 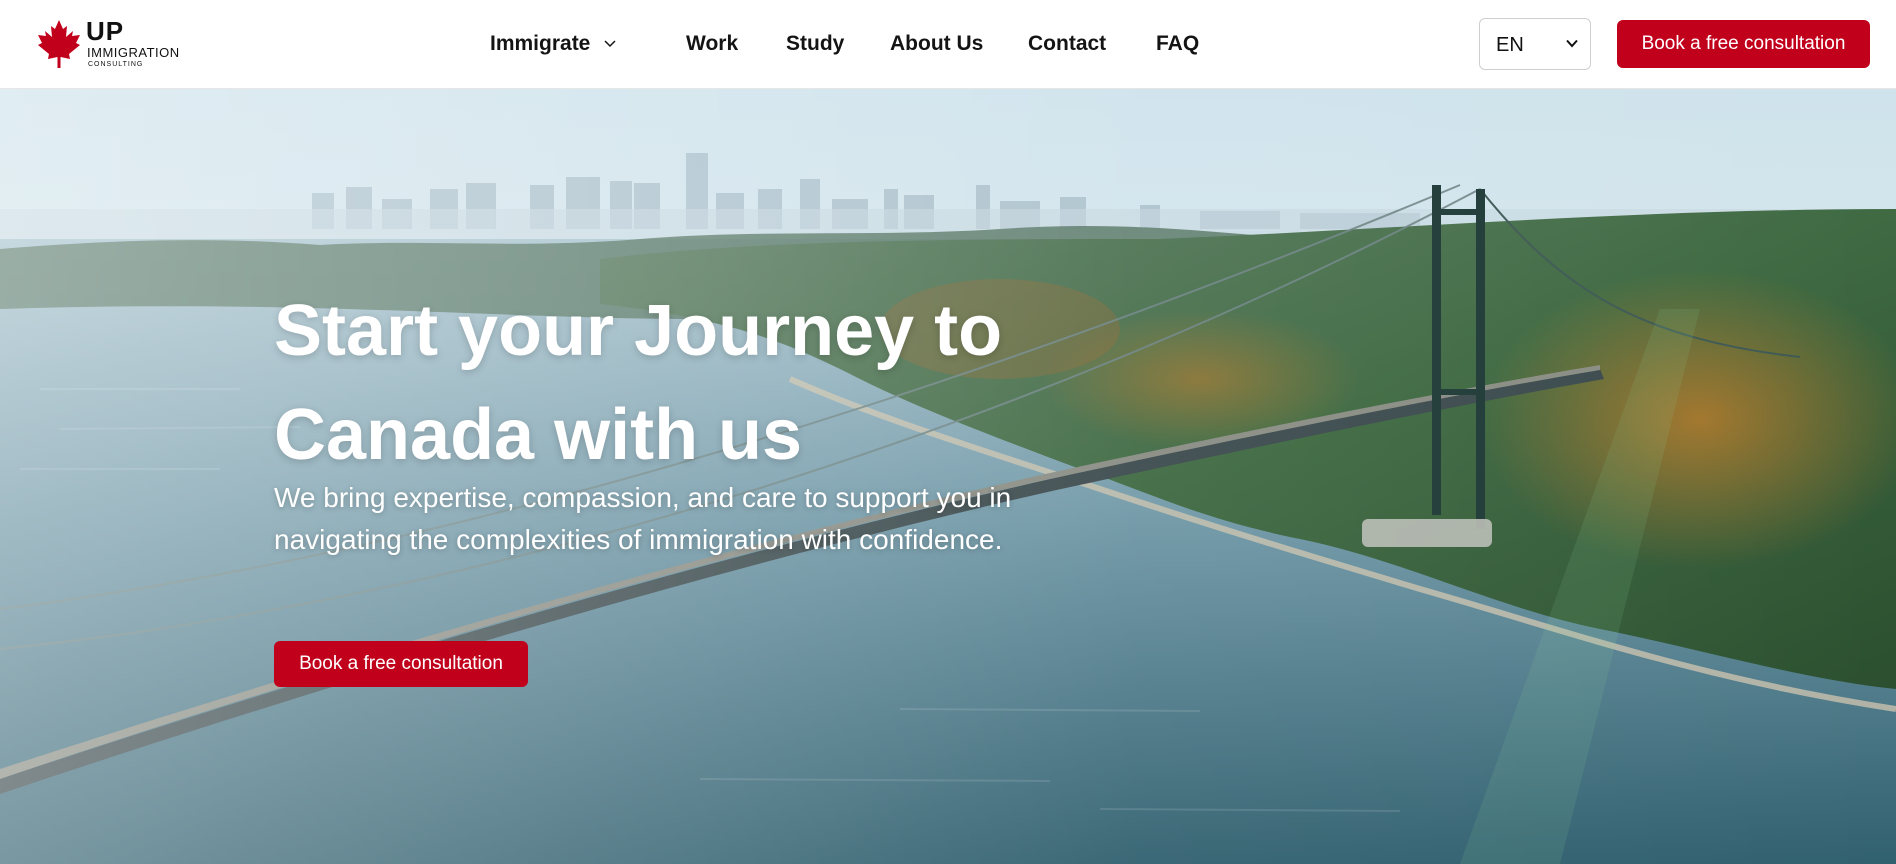 What do you see at coordinates (638, 383) in the screenshot?
I see `hero-title: Start your Journey to Canada with us` at bounding box center [638, 383].